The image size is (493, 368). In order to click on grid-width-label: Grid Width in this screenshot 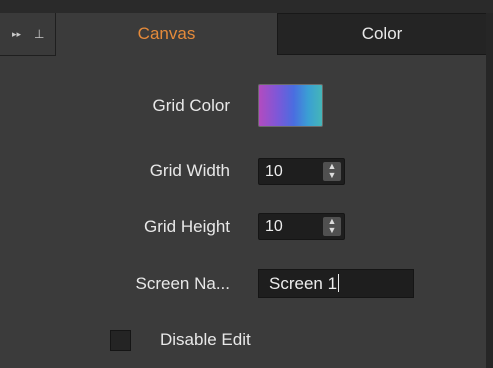, I will do `click(189, 170)`.